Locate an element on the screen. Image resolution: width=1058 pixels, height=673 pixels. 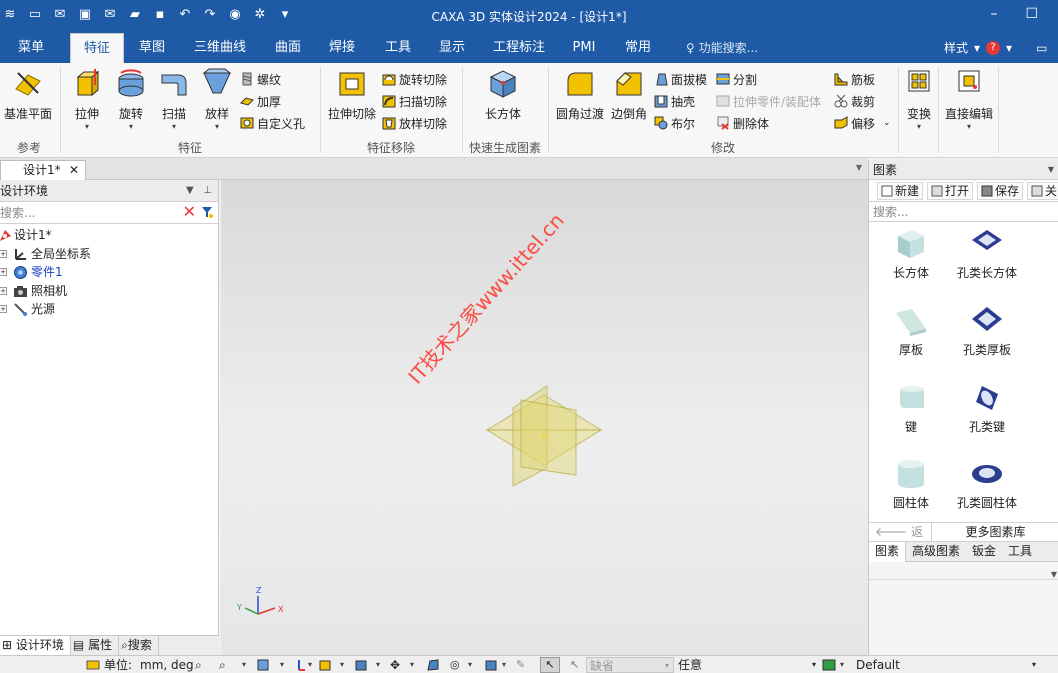
loft-cut-button: 放样切除 is located at coordinates (414, 123).